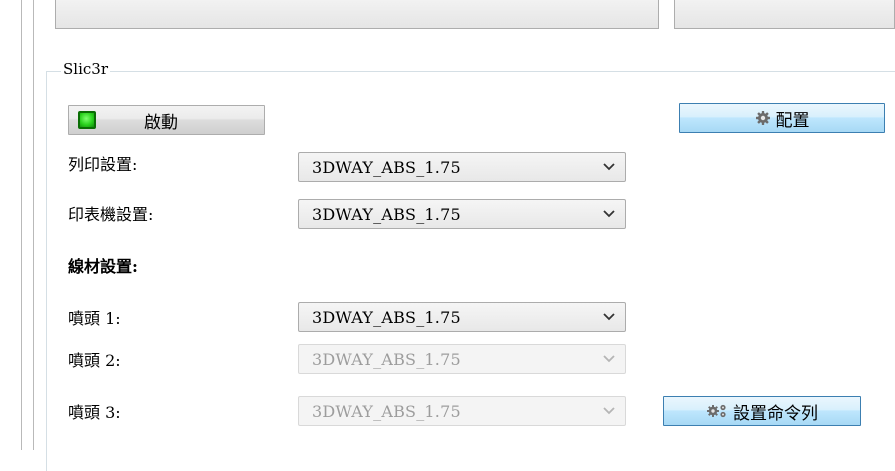  I want to click on printer-settings-label: 印表機設置:, so click(111, 214).